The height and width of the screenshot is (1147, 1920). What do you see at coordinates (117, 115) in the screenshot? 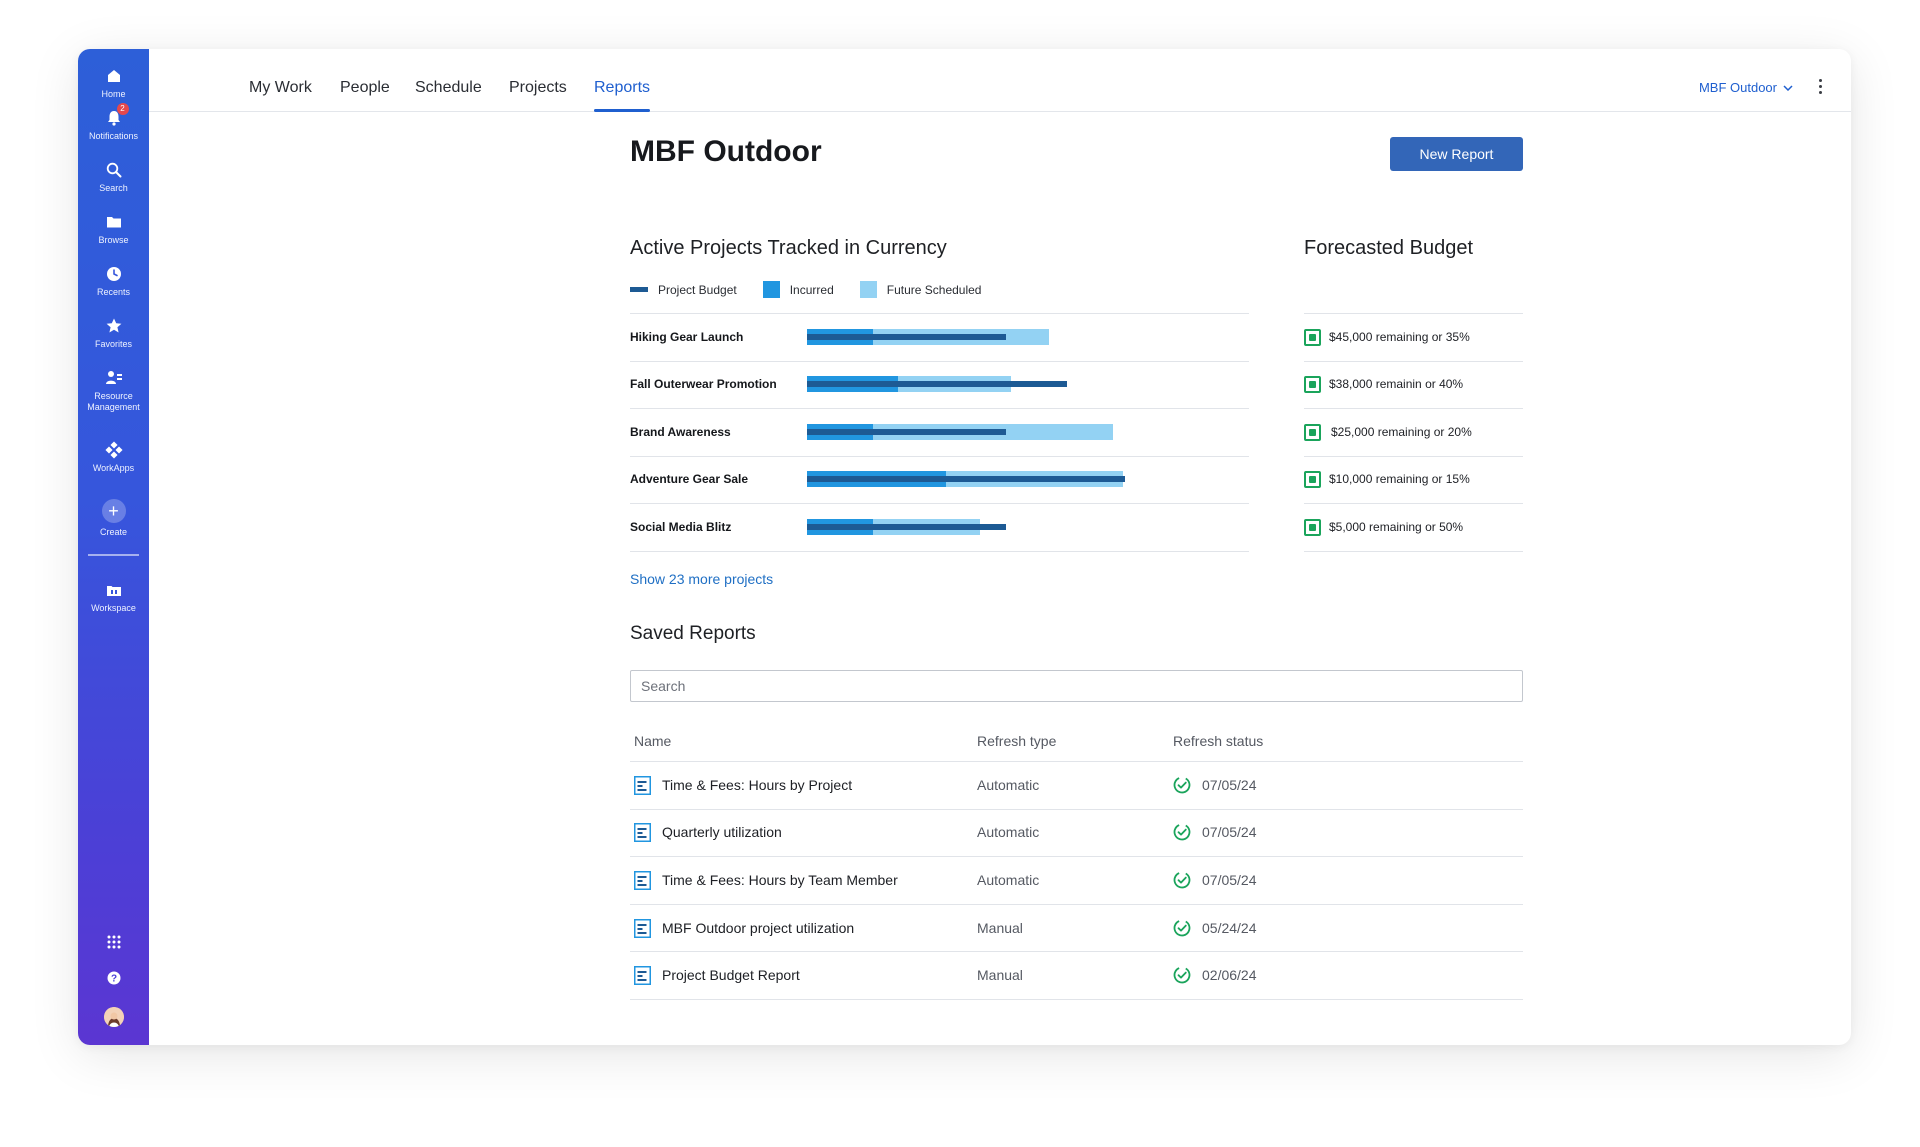
I see `bell-icon: 2` at bounding box center [117, 115].